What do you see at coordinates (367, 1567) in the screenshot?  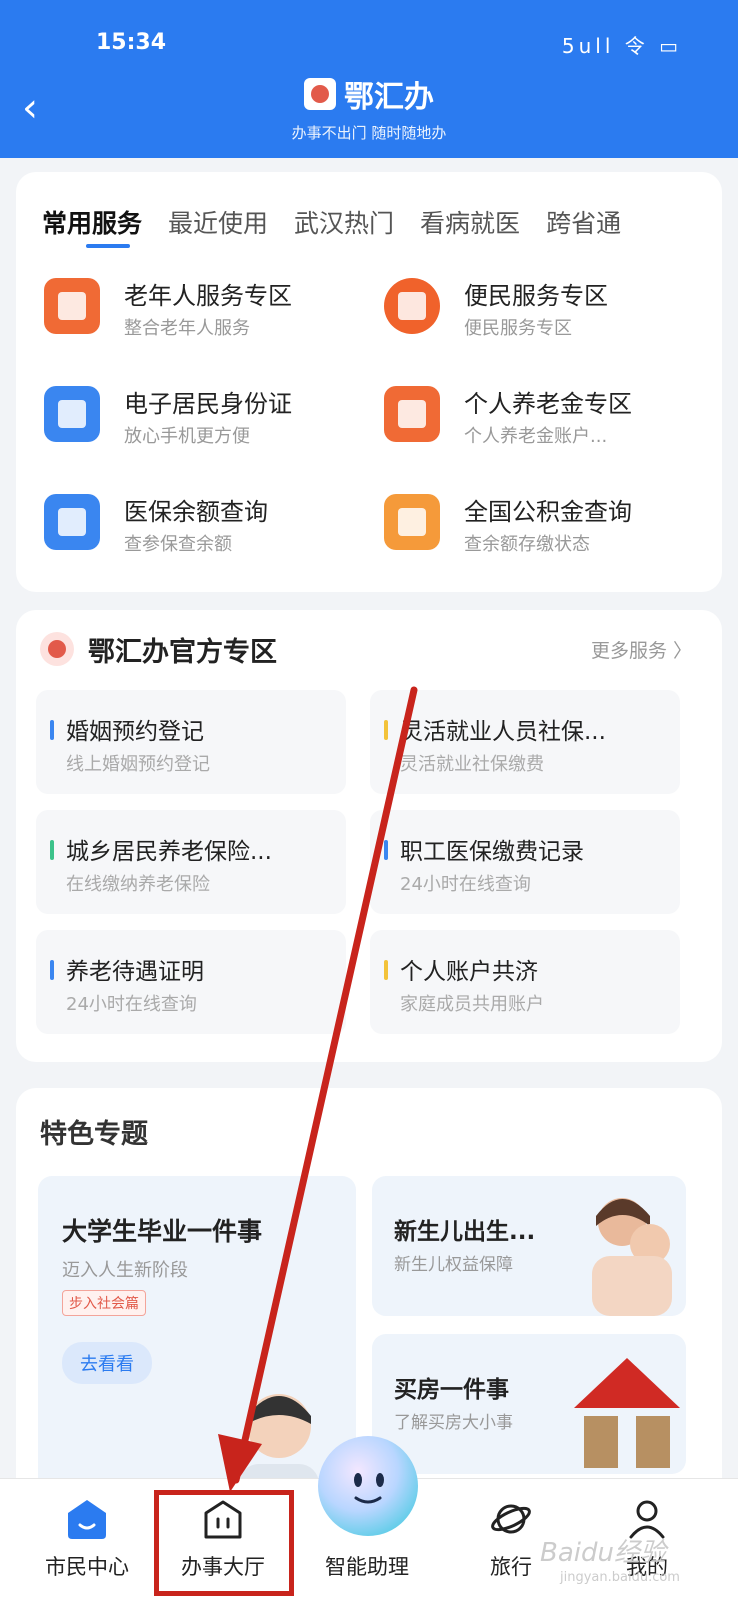 I see `tab-label: 智能助理` at bounding box center [367, 1567].